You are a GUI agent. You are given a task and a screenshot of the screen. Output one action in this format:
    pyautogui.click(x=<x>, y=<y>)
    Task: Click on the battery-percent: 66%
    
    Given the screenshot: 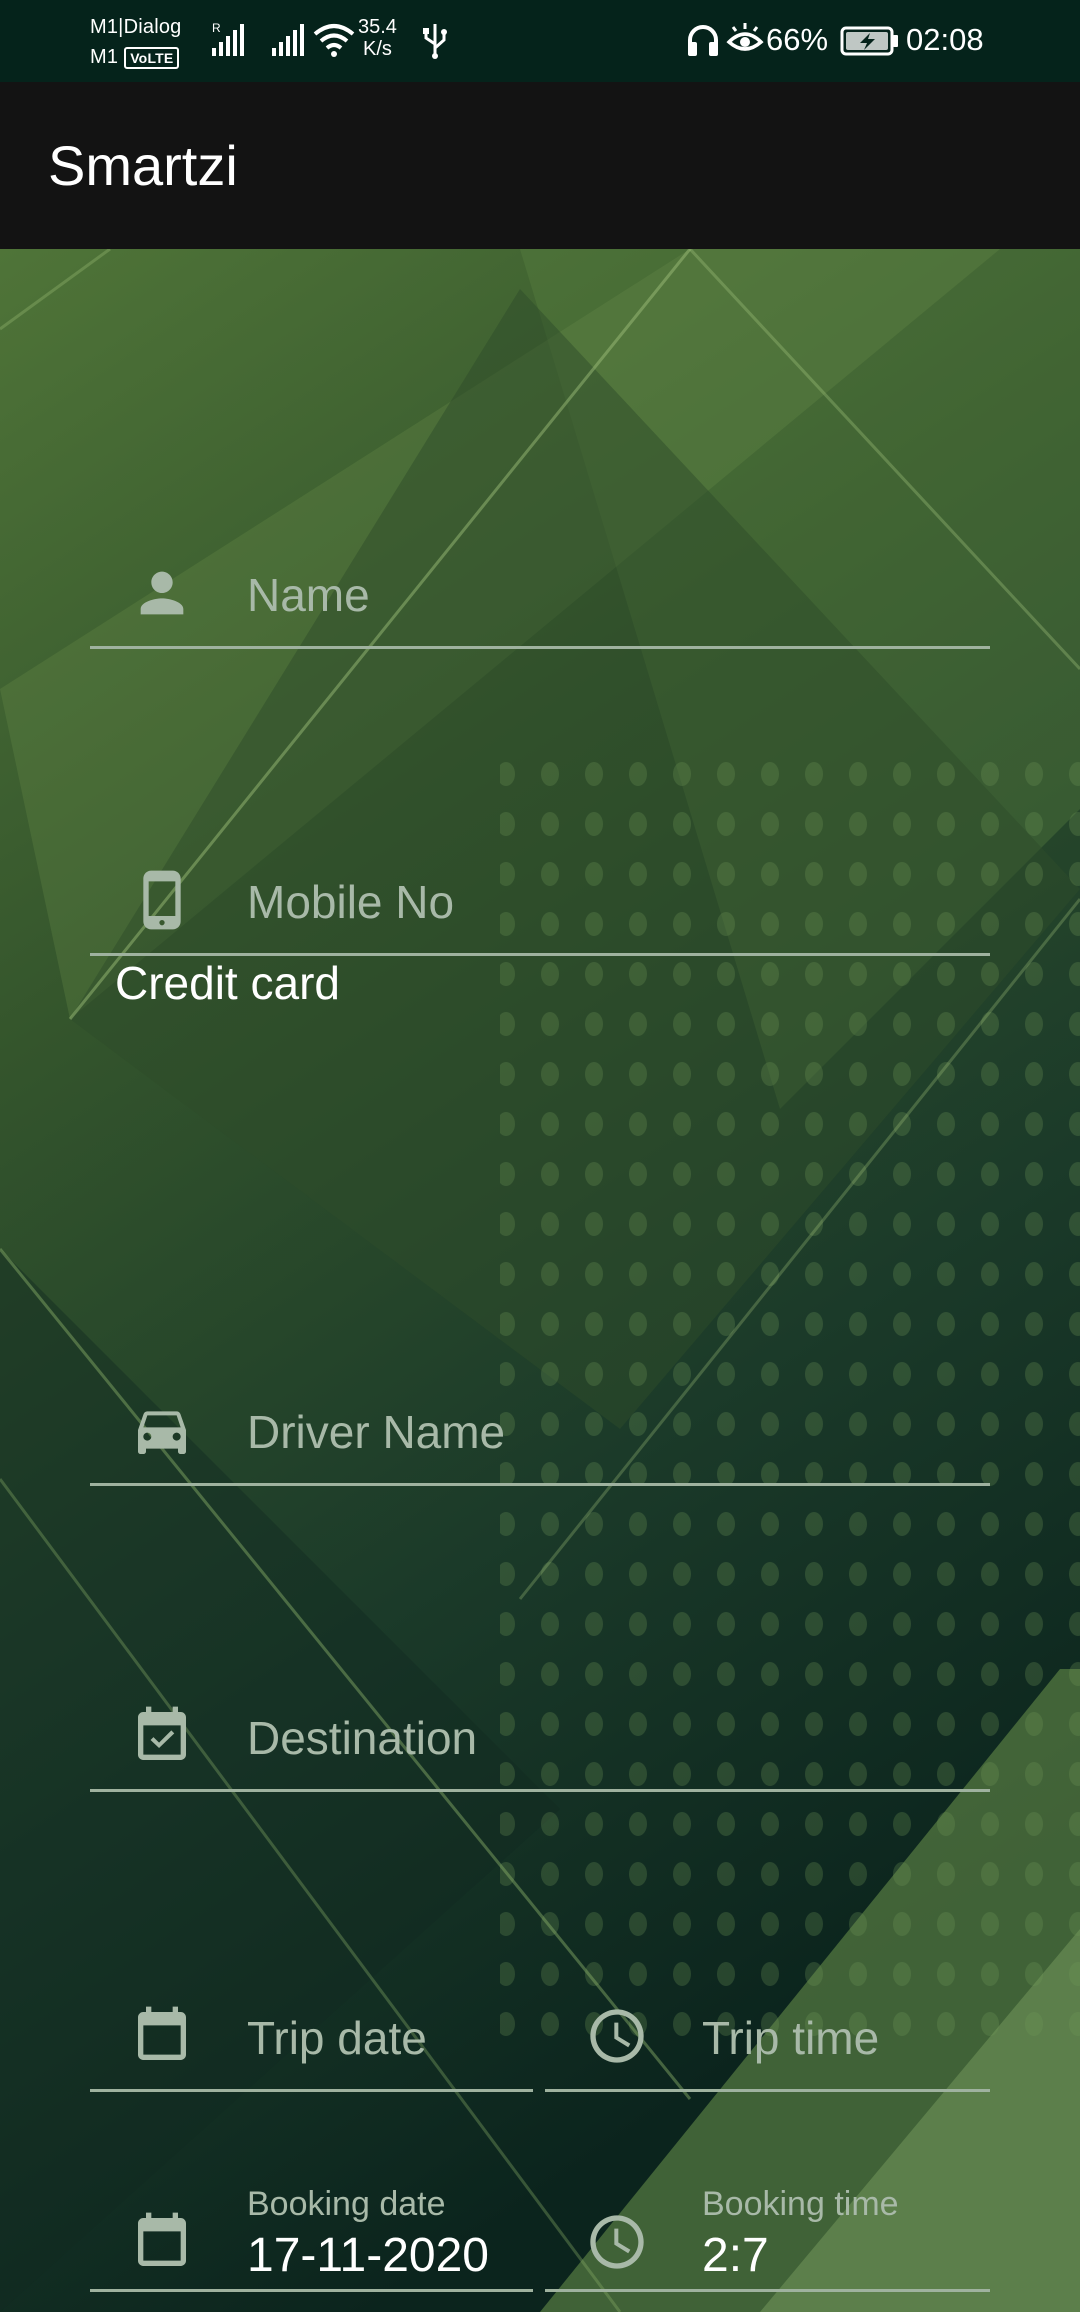 What is the action you would take?
    pyautogui.click(x=797, y=39)
    